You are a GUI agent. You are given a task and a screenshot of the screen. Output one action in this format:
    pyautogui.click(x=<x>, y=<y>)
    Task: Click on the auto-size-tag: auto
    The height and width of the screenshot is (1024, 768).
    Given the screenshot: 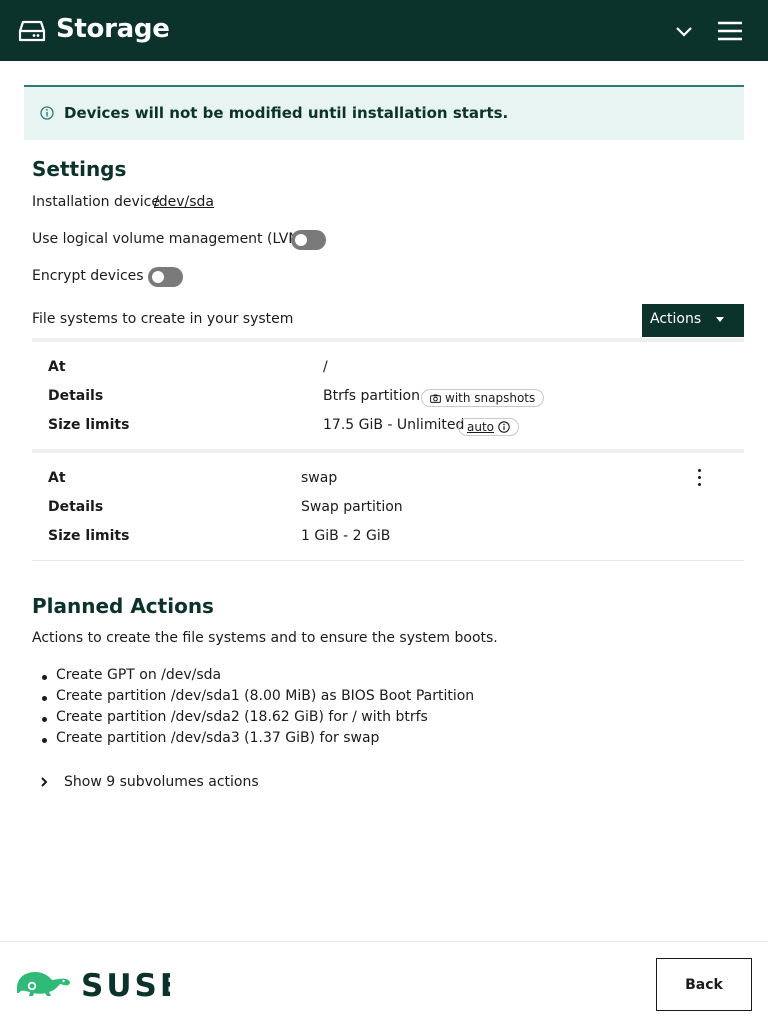 What is the action you would take?
    pyautogui.click(x=489, y=427)
    